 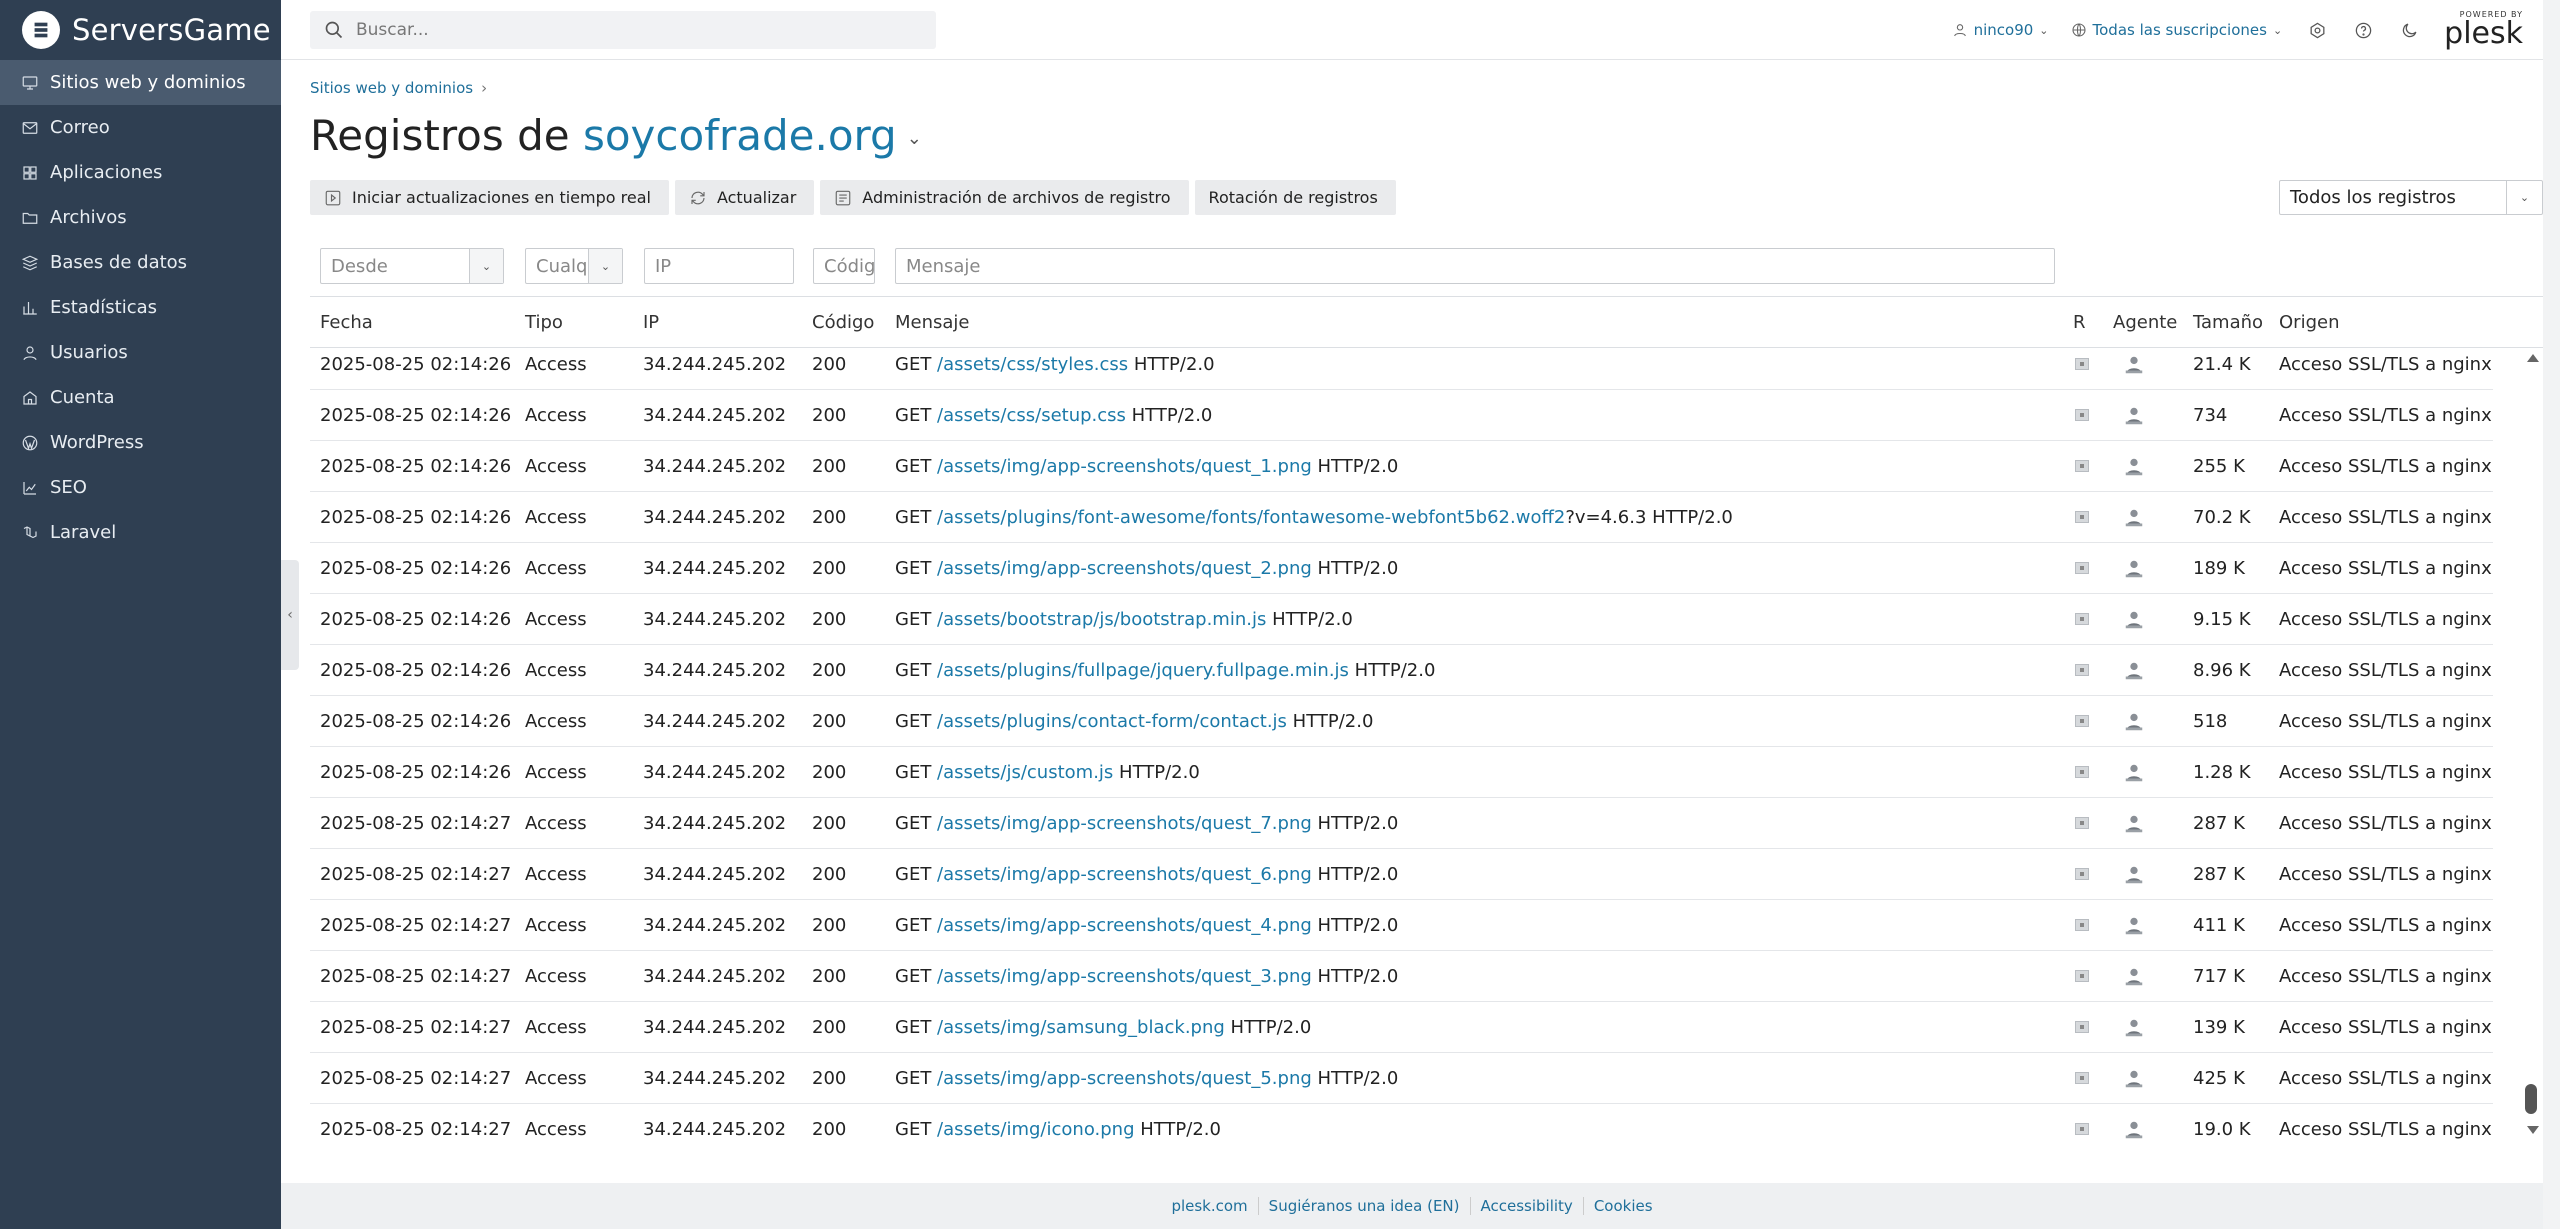 What do you see at coordinates (914, 138) in the screenshot?
I see `chevron-down-icon: ⌄` at bounding box center [914, 138].